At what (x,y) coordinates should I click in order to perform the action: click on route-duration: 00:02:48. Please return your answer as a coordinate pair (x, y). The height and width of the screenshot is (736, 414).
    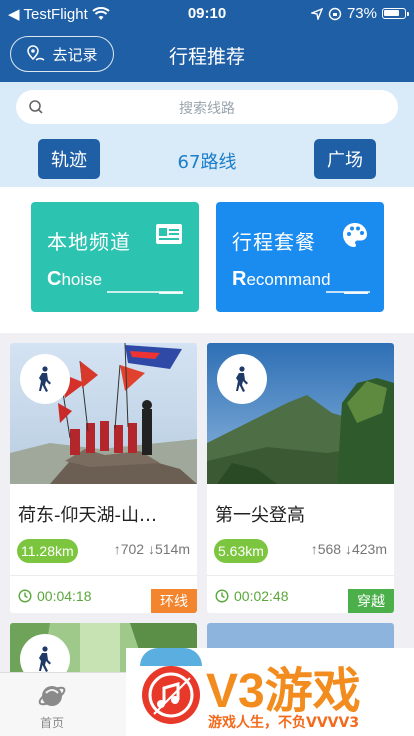
    Looking at the image, I should click on (252, 596).